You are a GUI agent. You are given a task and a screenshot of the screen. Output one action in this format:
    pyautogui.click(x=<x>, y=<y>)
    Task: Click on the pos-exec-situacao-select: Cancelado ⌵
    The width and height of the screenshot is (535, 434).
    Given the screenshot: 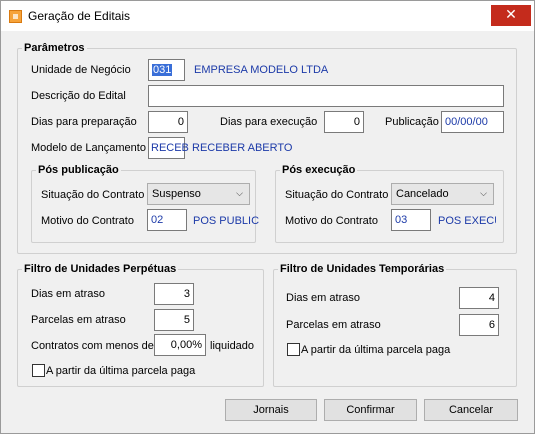 What is the action you would take?
    pyautogui.click(x=442, y=194)
    